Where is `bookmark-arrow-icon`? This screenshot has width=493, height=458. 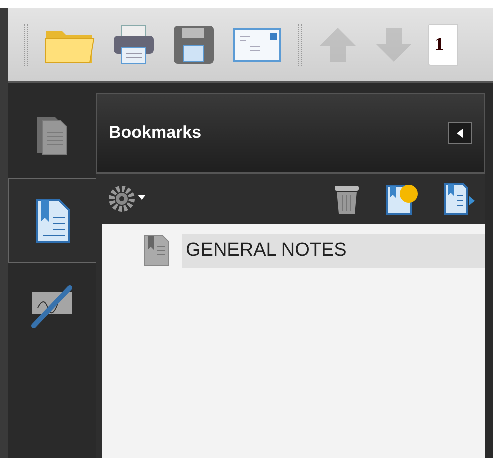 bookmark-arrow-icon is located at coordinates (460, 199).